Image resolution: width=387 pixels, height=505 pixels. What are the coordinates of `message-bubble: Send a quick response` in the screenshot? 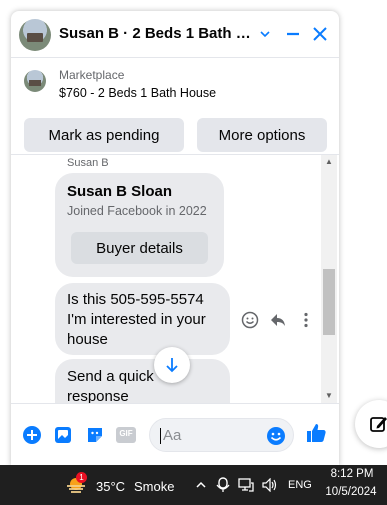 It's located at (142, 381).